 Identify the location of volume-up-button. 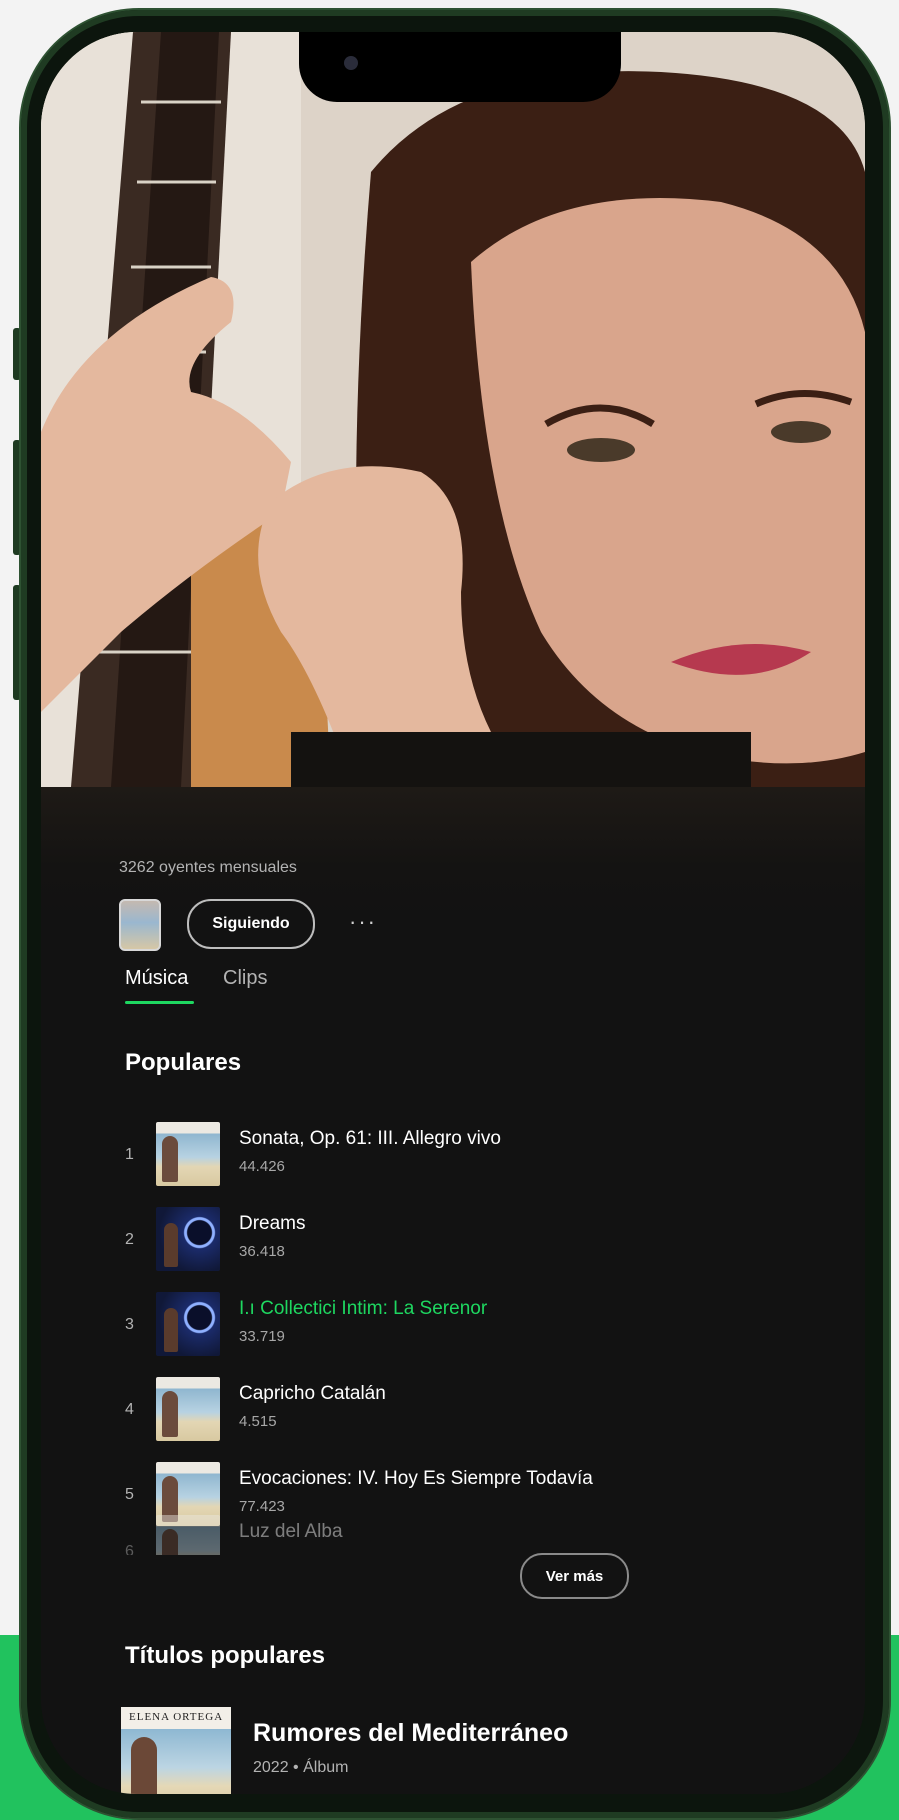
(17, 497).